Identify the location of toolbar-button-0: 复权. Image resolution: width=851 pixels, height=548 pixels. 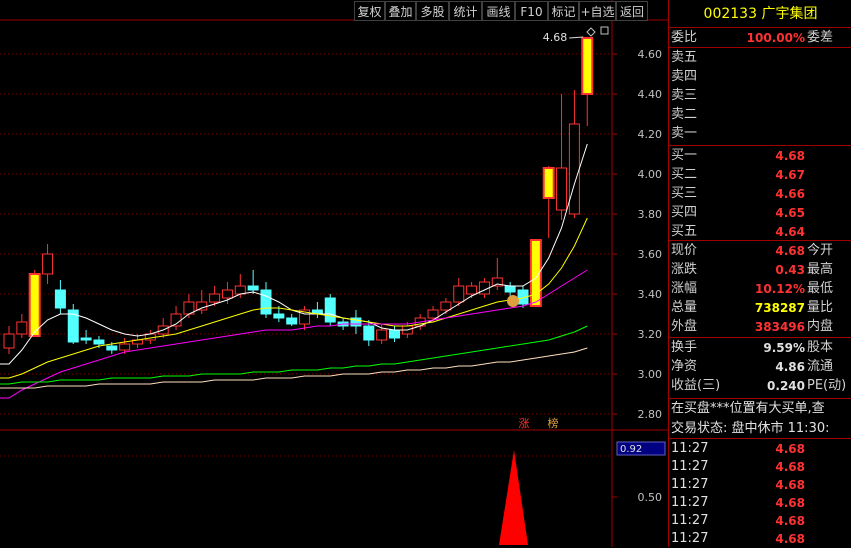
(369, 11).